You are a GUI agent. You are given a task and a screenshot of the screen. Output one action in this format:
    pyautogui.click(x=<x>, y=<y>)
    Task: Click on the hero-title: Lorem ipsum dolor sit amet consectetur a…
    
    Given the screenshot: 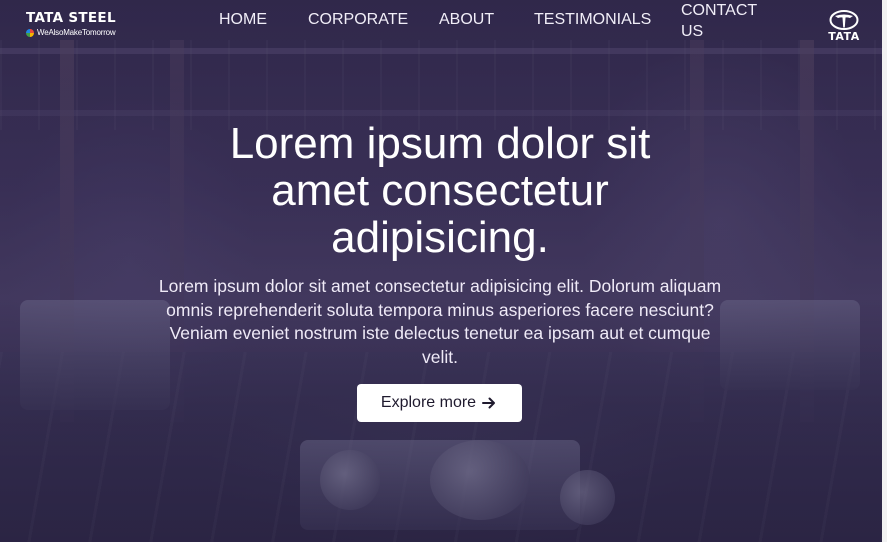 What is the action you would take?
    pyautogui.click(x=440, y=190)
    